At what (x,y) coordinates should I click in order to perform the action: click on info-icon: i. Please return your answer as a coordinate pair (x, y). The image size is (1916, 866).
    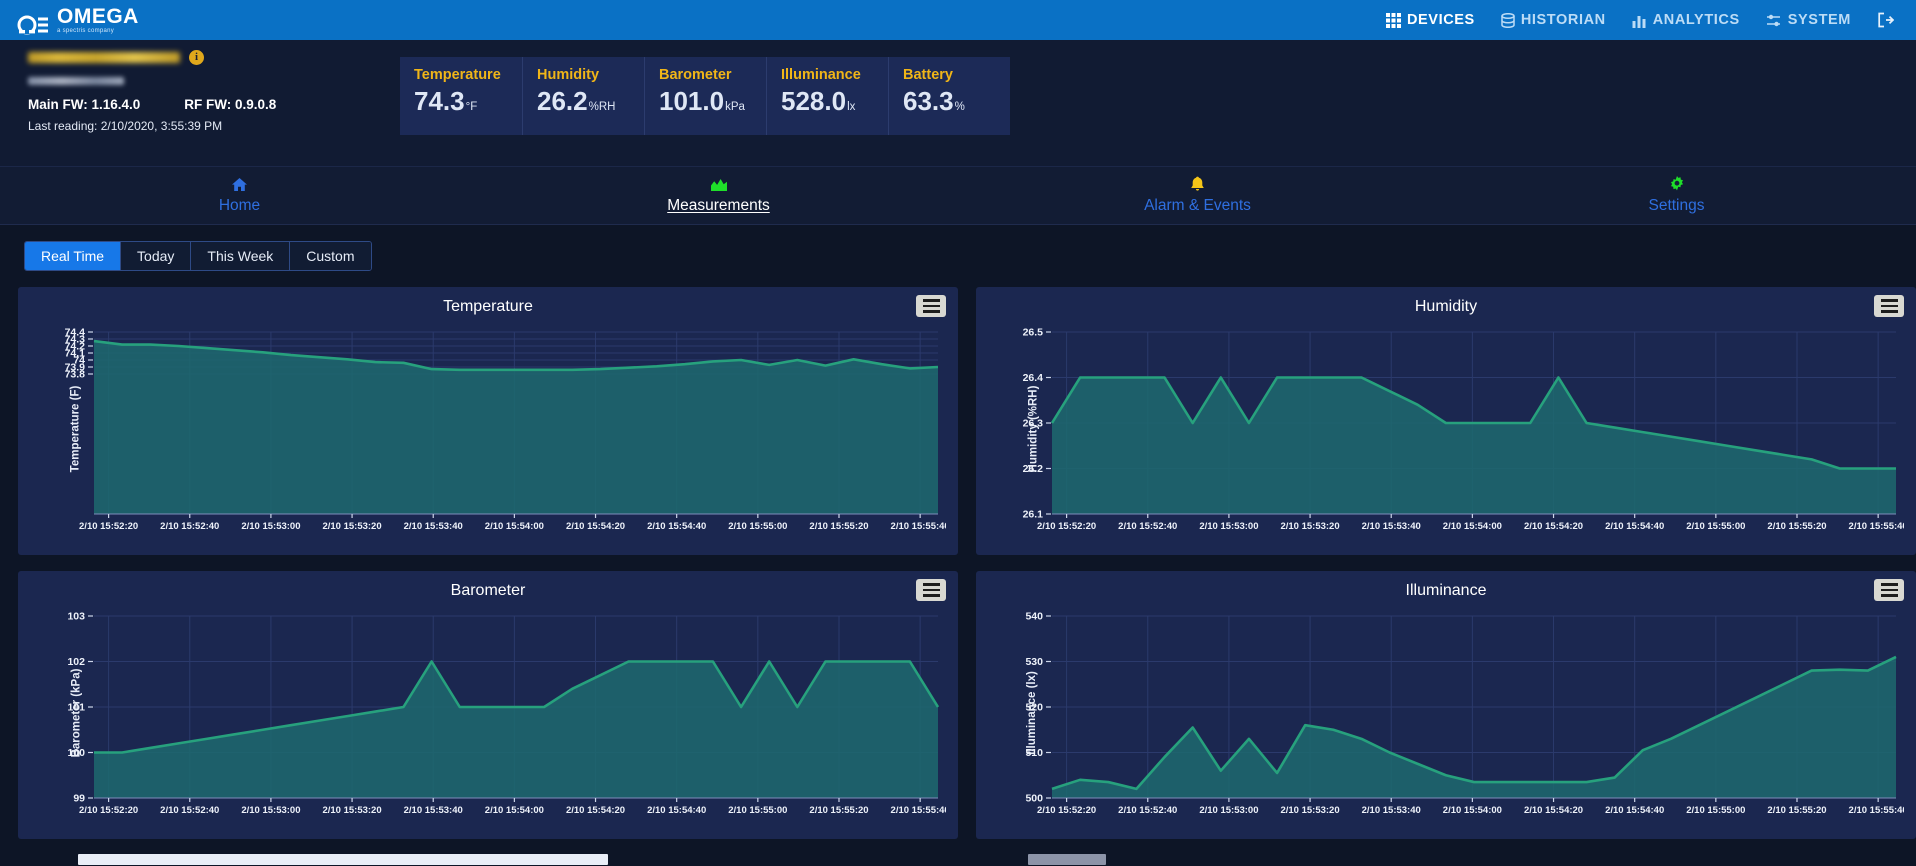
    Looking at the image, I should click on (196, 57).